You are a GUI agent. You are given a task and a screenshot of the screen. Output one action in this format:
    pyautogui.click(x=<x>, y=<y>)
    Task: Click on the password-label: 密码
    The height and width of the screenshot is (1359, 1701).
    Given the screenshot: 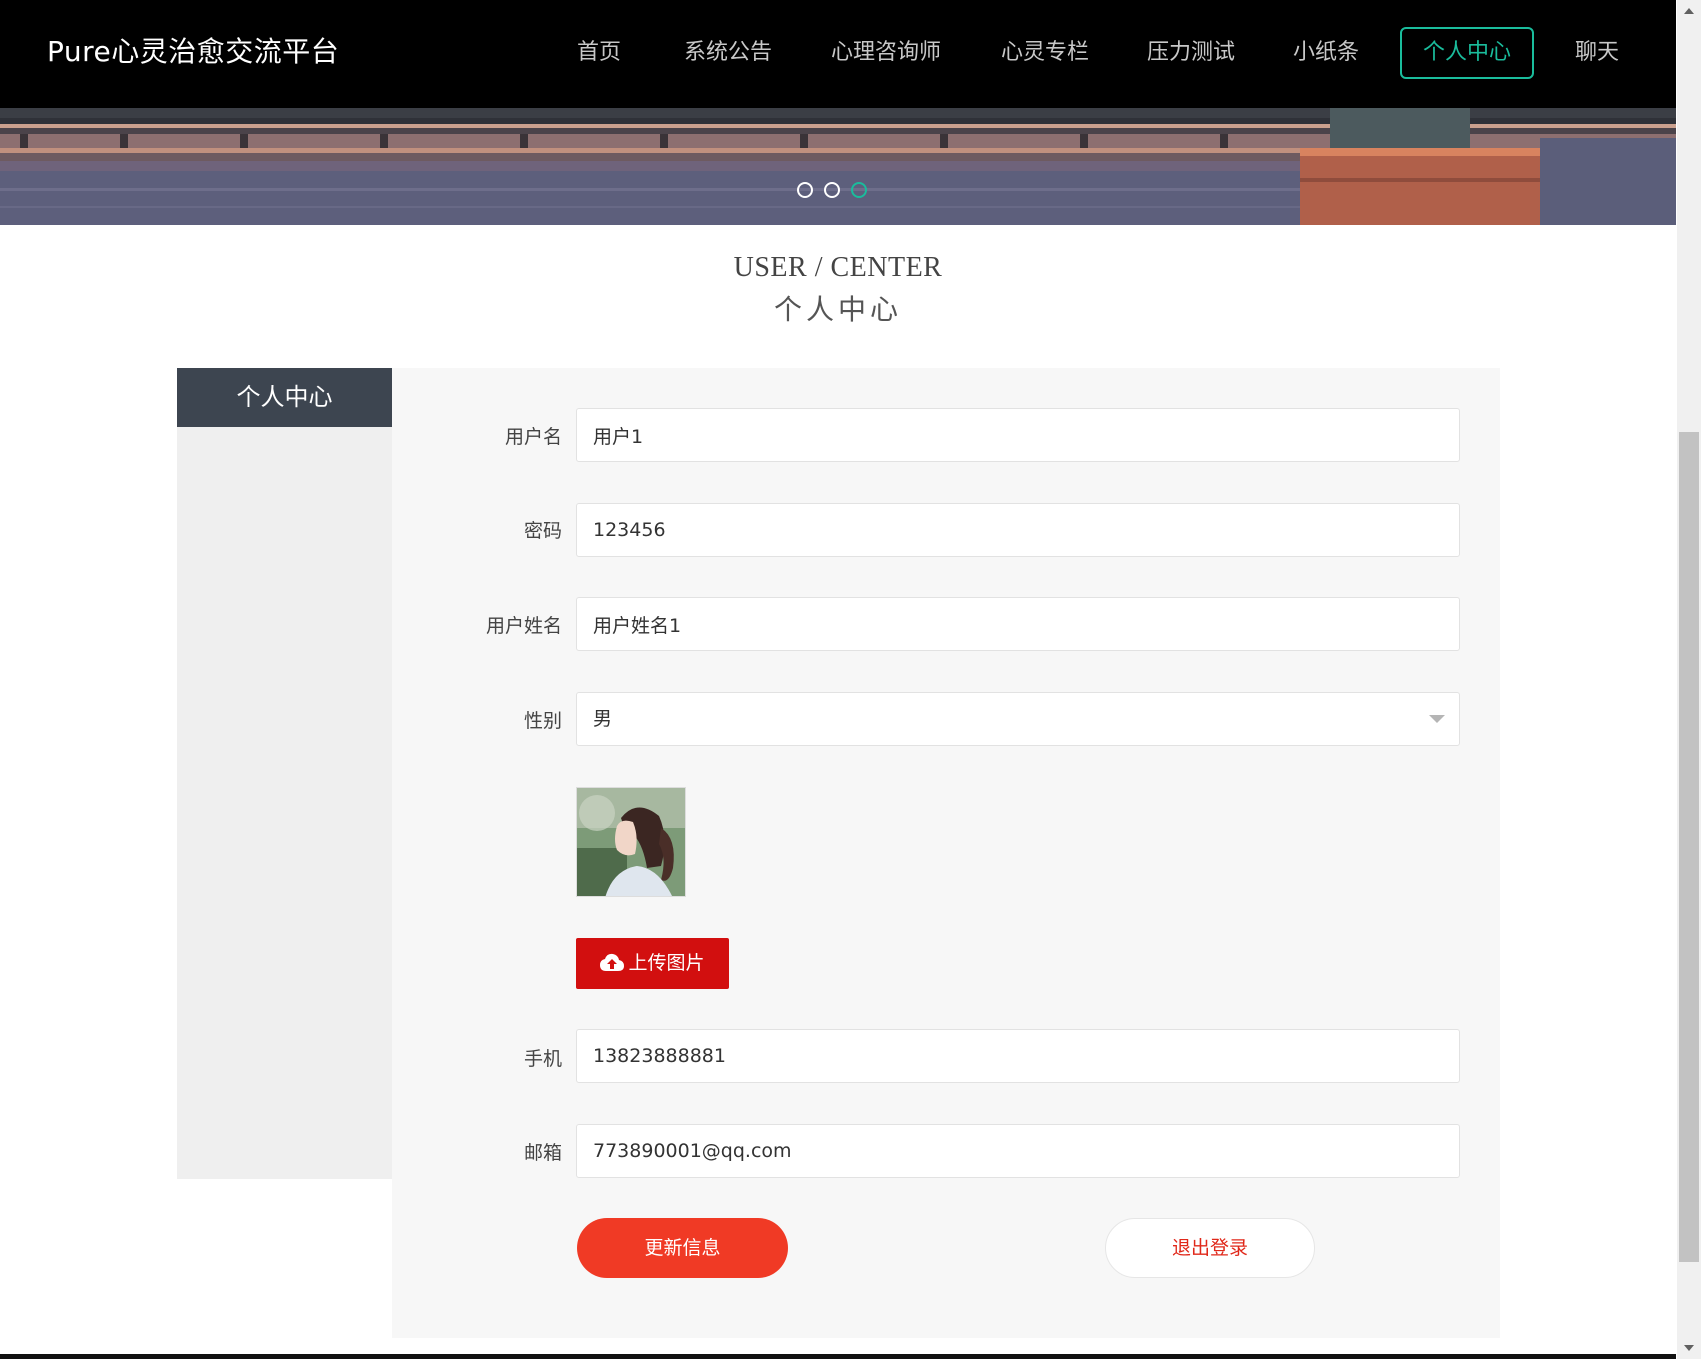 What is the action you would take?
    pyautogui.click(x=542, y=531)
    